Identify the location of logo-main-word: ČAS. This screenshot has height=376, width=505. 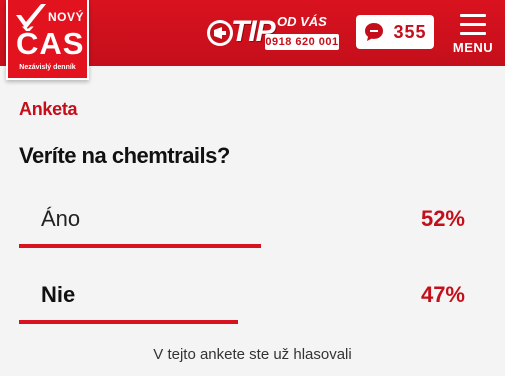
(50, 43).